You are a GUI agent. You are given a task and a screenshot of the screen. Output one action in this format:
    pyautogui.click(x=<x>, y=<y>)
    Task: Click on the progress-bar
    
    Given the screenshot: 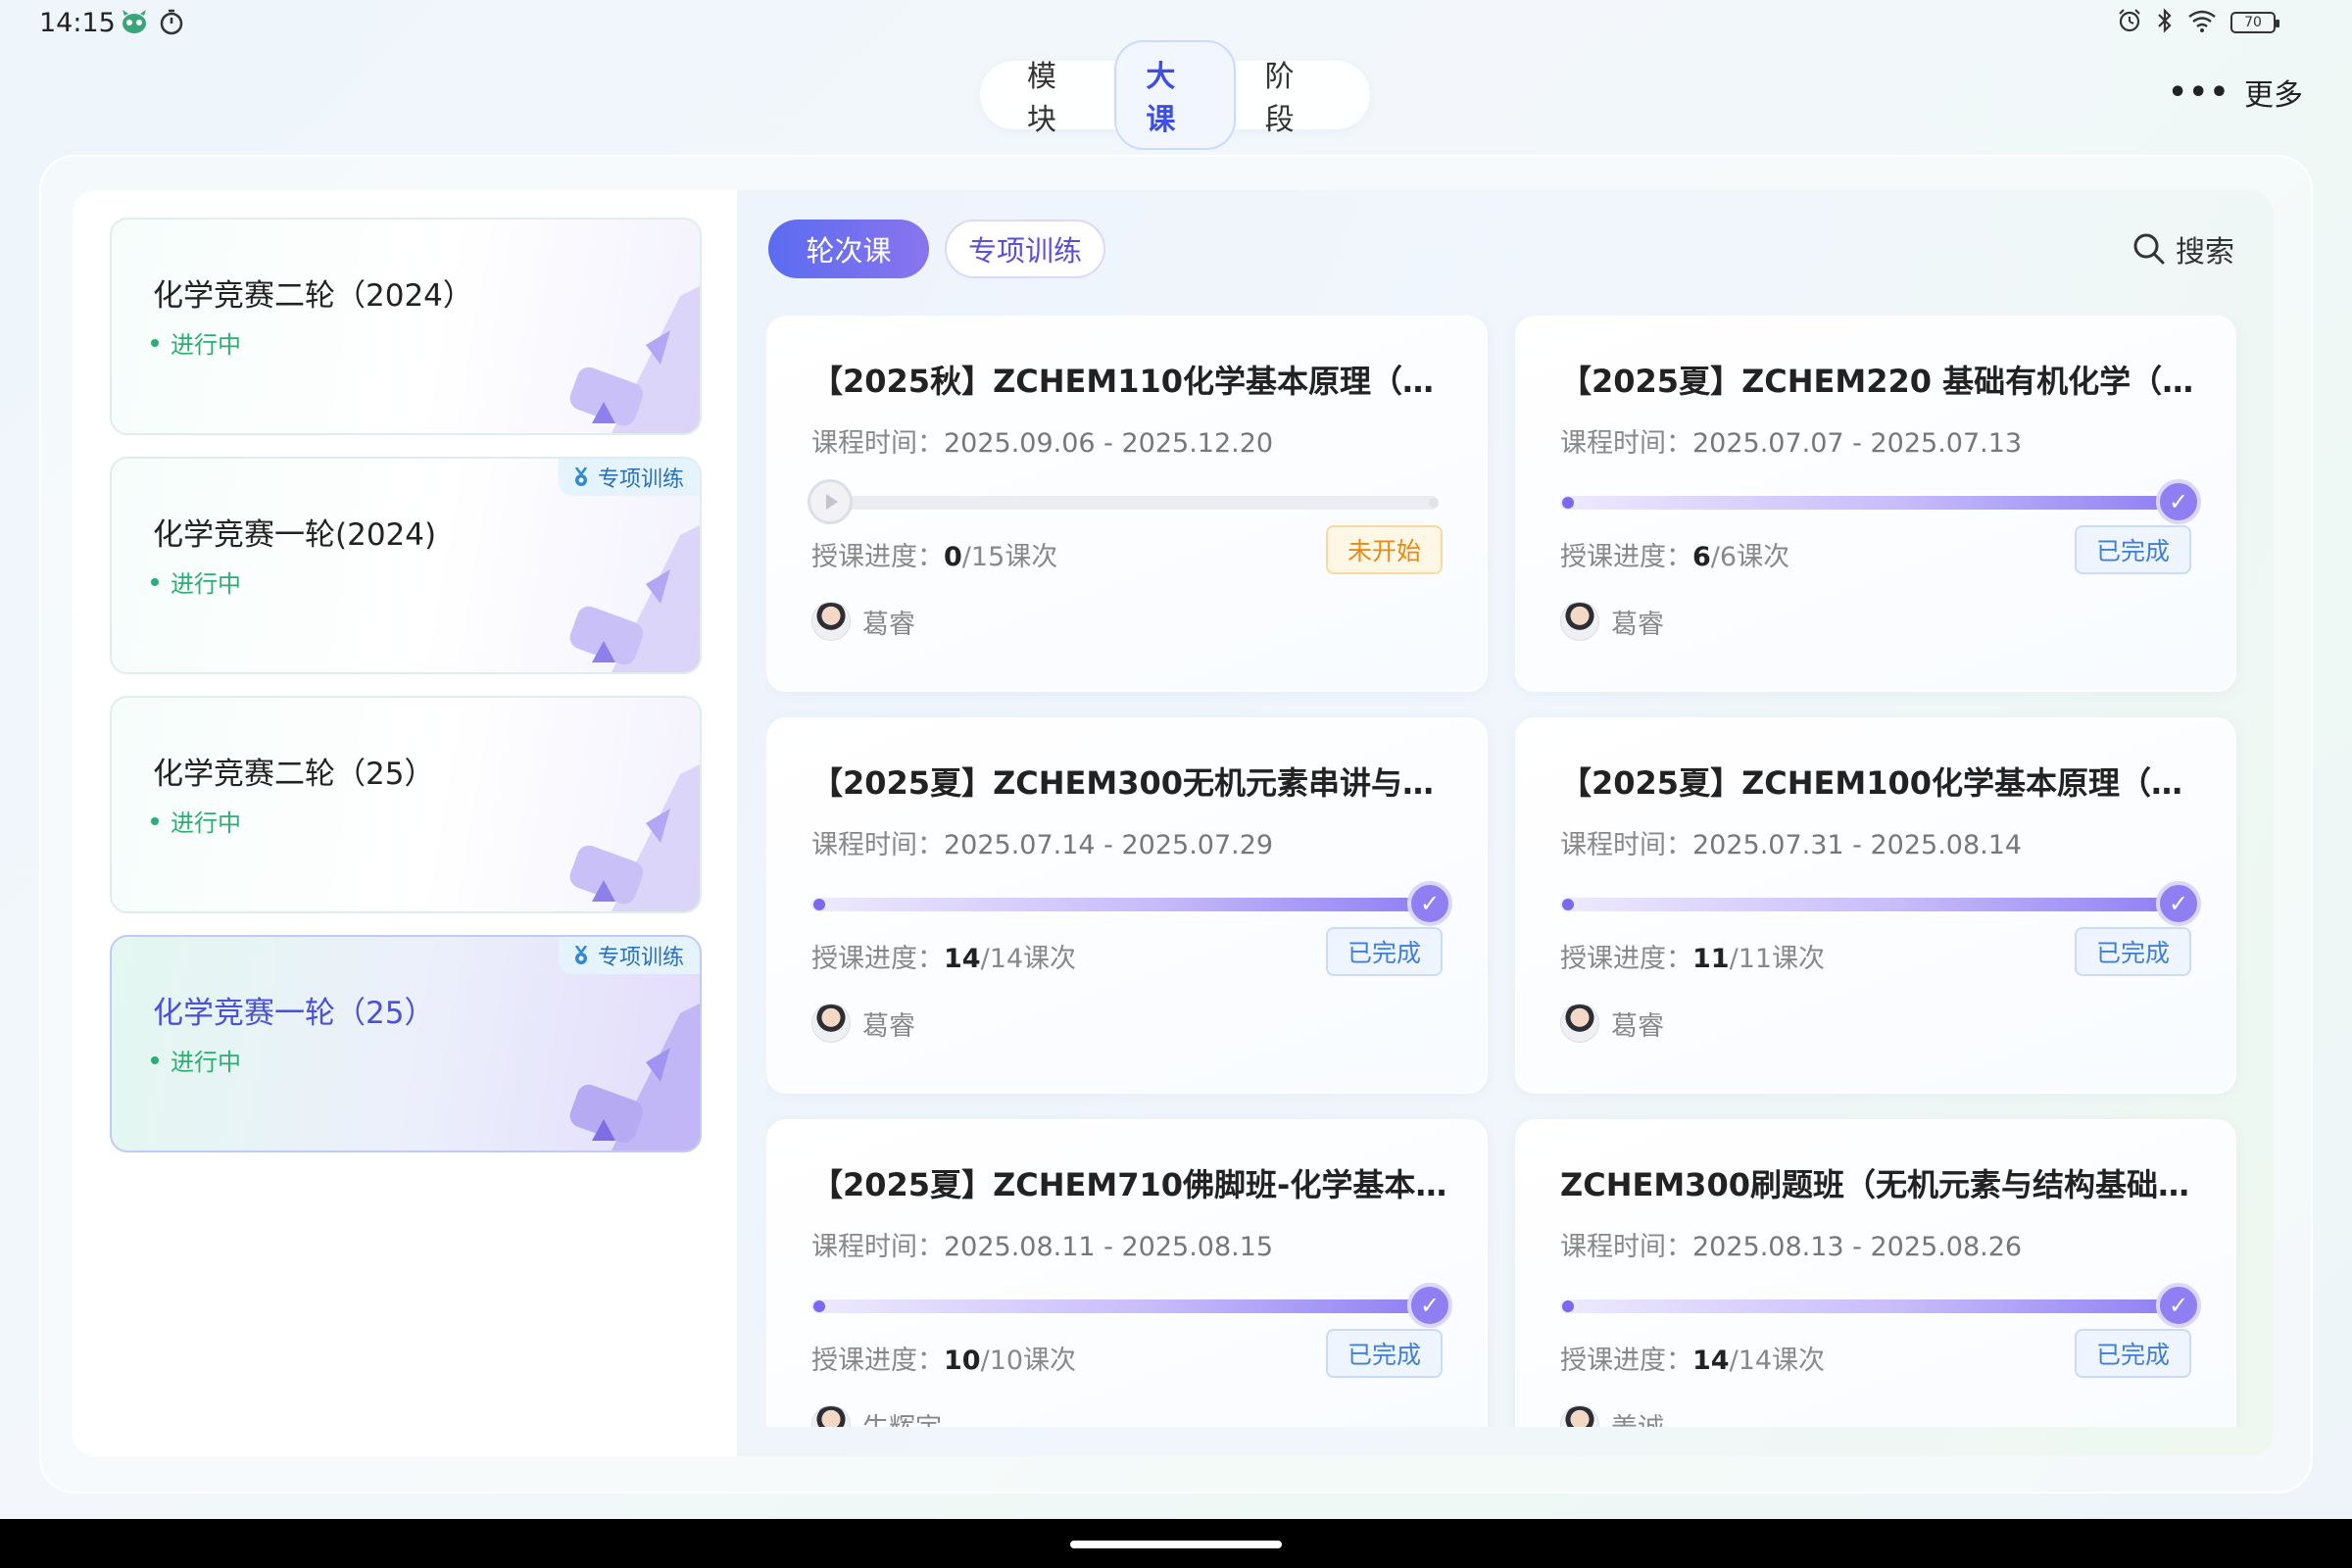 What is the action you would take?
    pyautogui.click(x=1123, y=501)
    